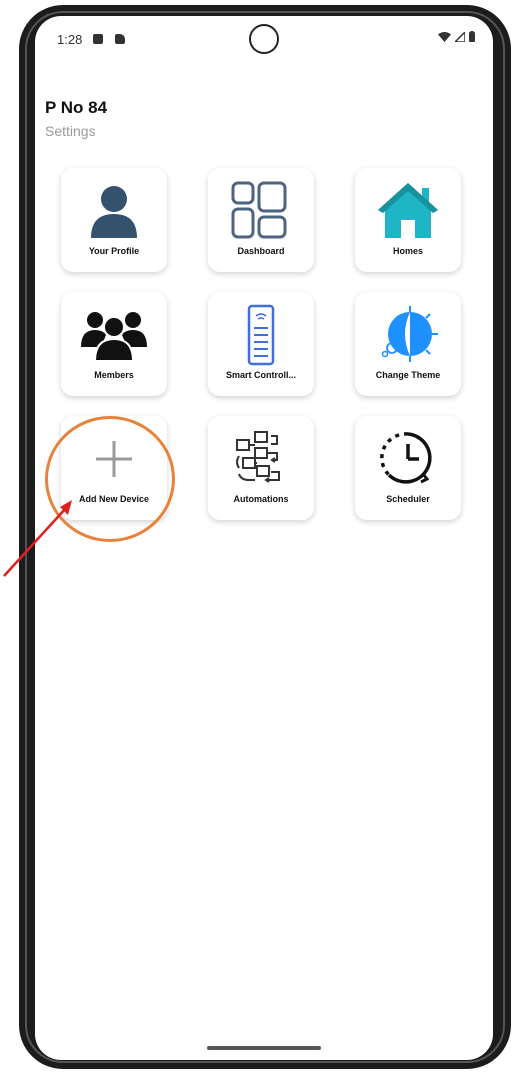 The width and height of the screenshot is (516, 1074). Describe the element at coordinates (114, 251) in the screenshot. I see `tile-label: Your Profile` at that location.